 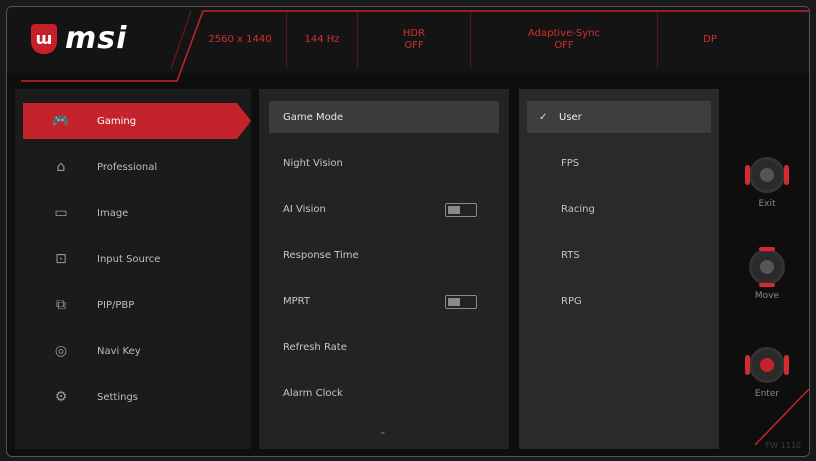 I want to click on navigation-hints: Exit Move Enter FW 1110, so click(x=767, y=272).